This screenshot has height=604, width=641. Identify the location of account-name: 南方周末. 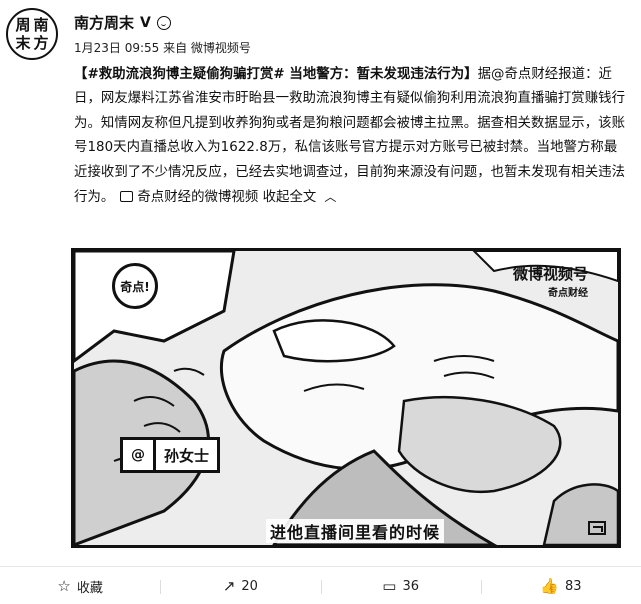
(104, 22).